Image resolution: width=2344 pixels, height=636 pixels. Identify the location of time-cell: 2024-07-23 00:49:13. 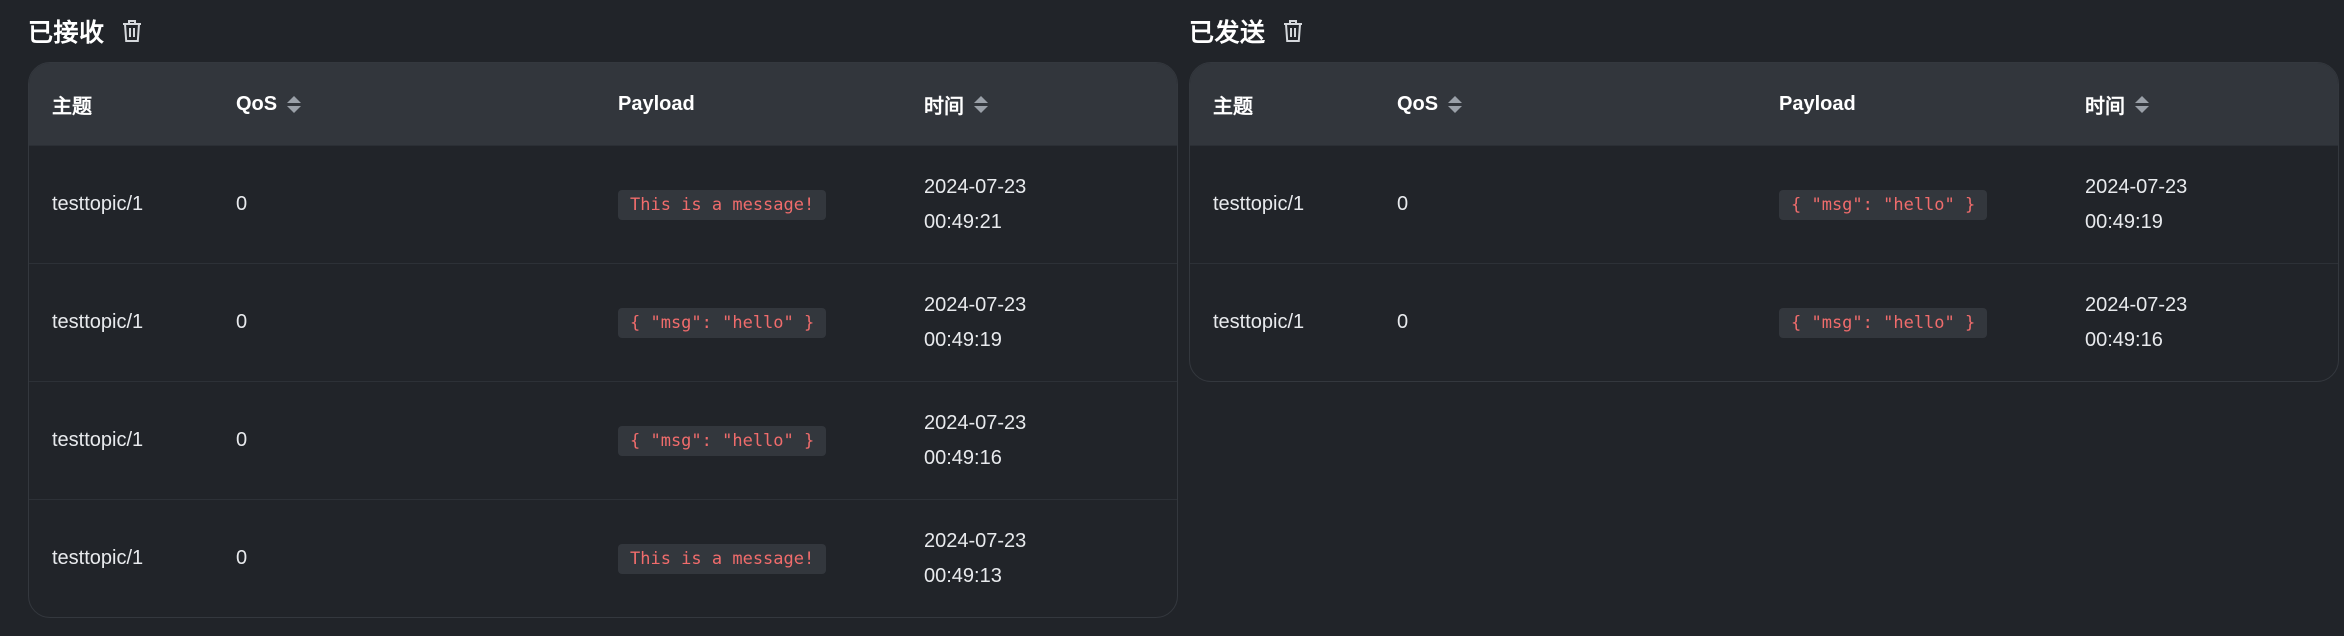
(1050, 559).